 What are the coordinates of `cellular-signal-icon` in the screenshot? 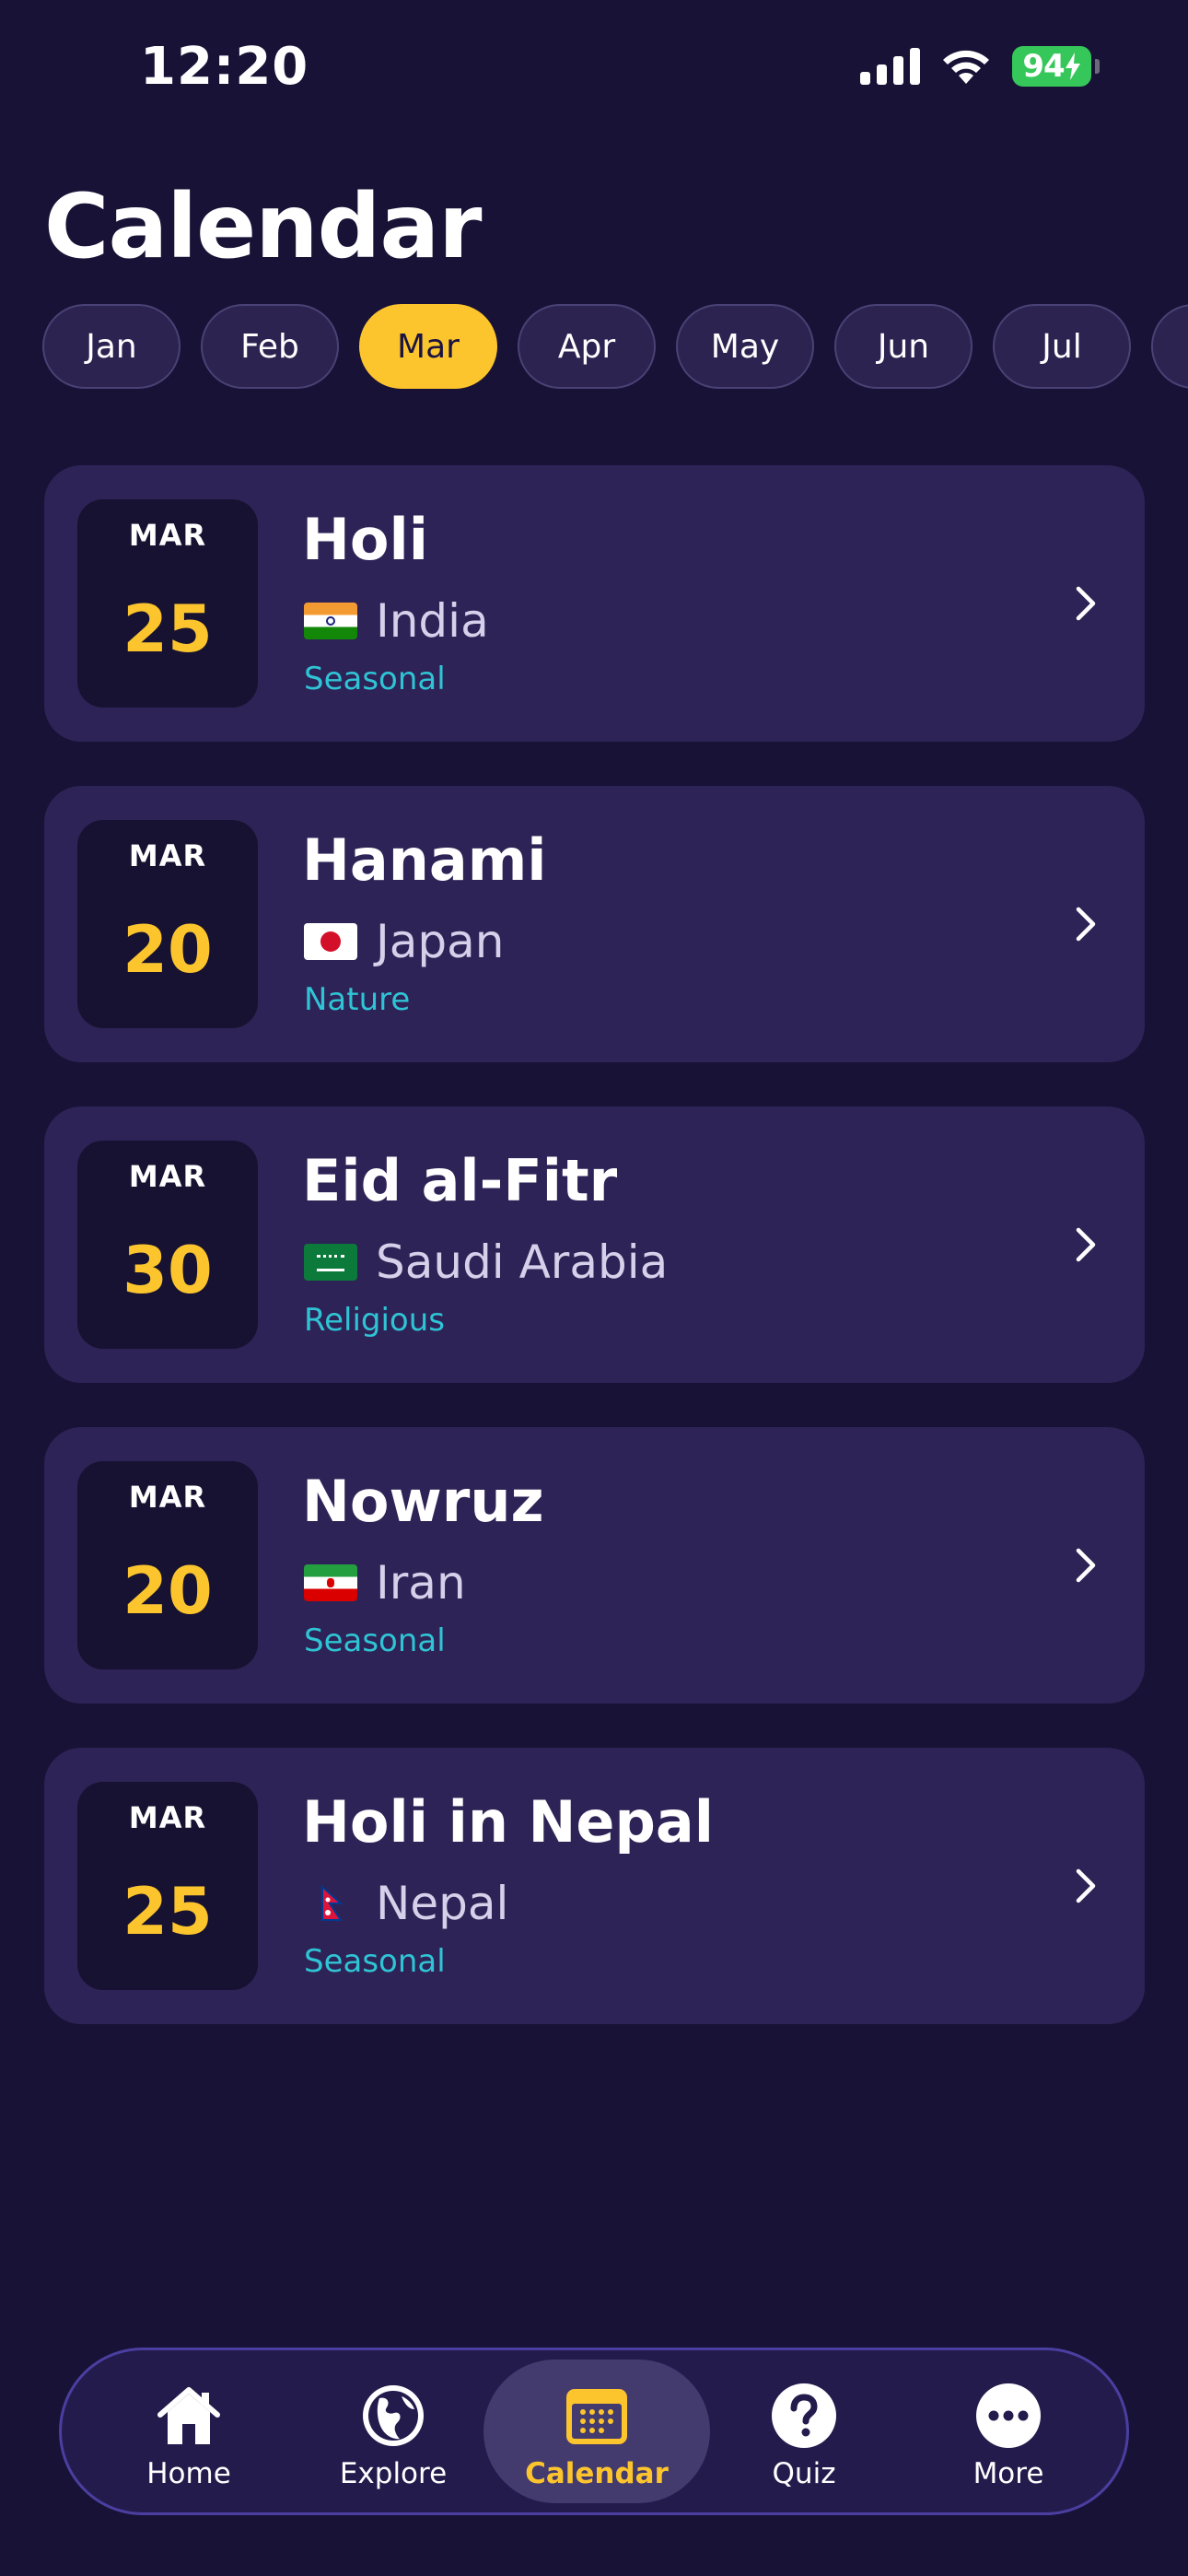 It's located at (890, 66).